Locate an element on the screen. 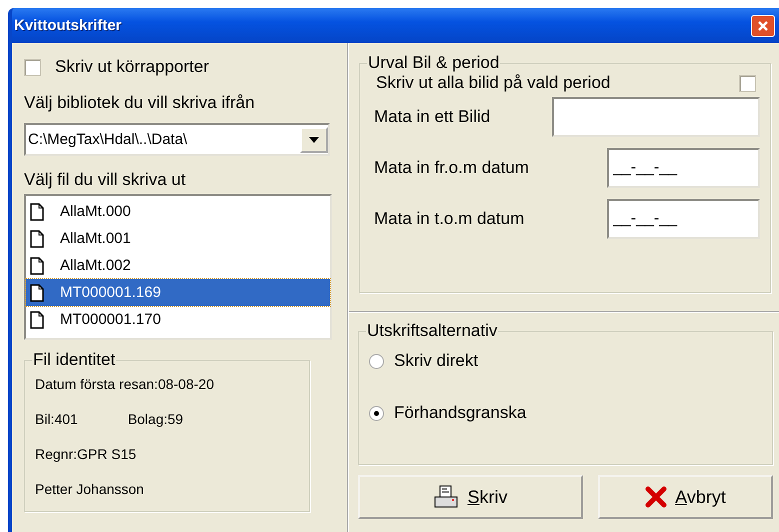 The height and width of the screenshot is (532, 779). window-title: Kvittoutskrifter is located at coordinates (68, 25).